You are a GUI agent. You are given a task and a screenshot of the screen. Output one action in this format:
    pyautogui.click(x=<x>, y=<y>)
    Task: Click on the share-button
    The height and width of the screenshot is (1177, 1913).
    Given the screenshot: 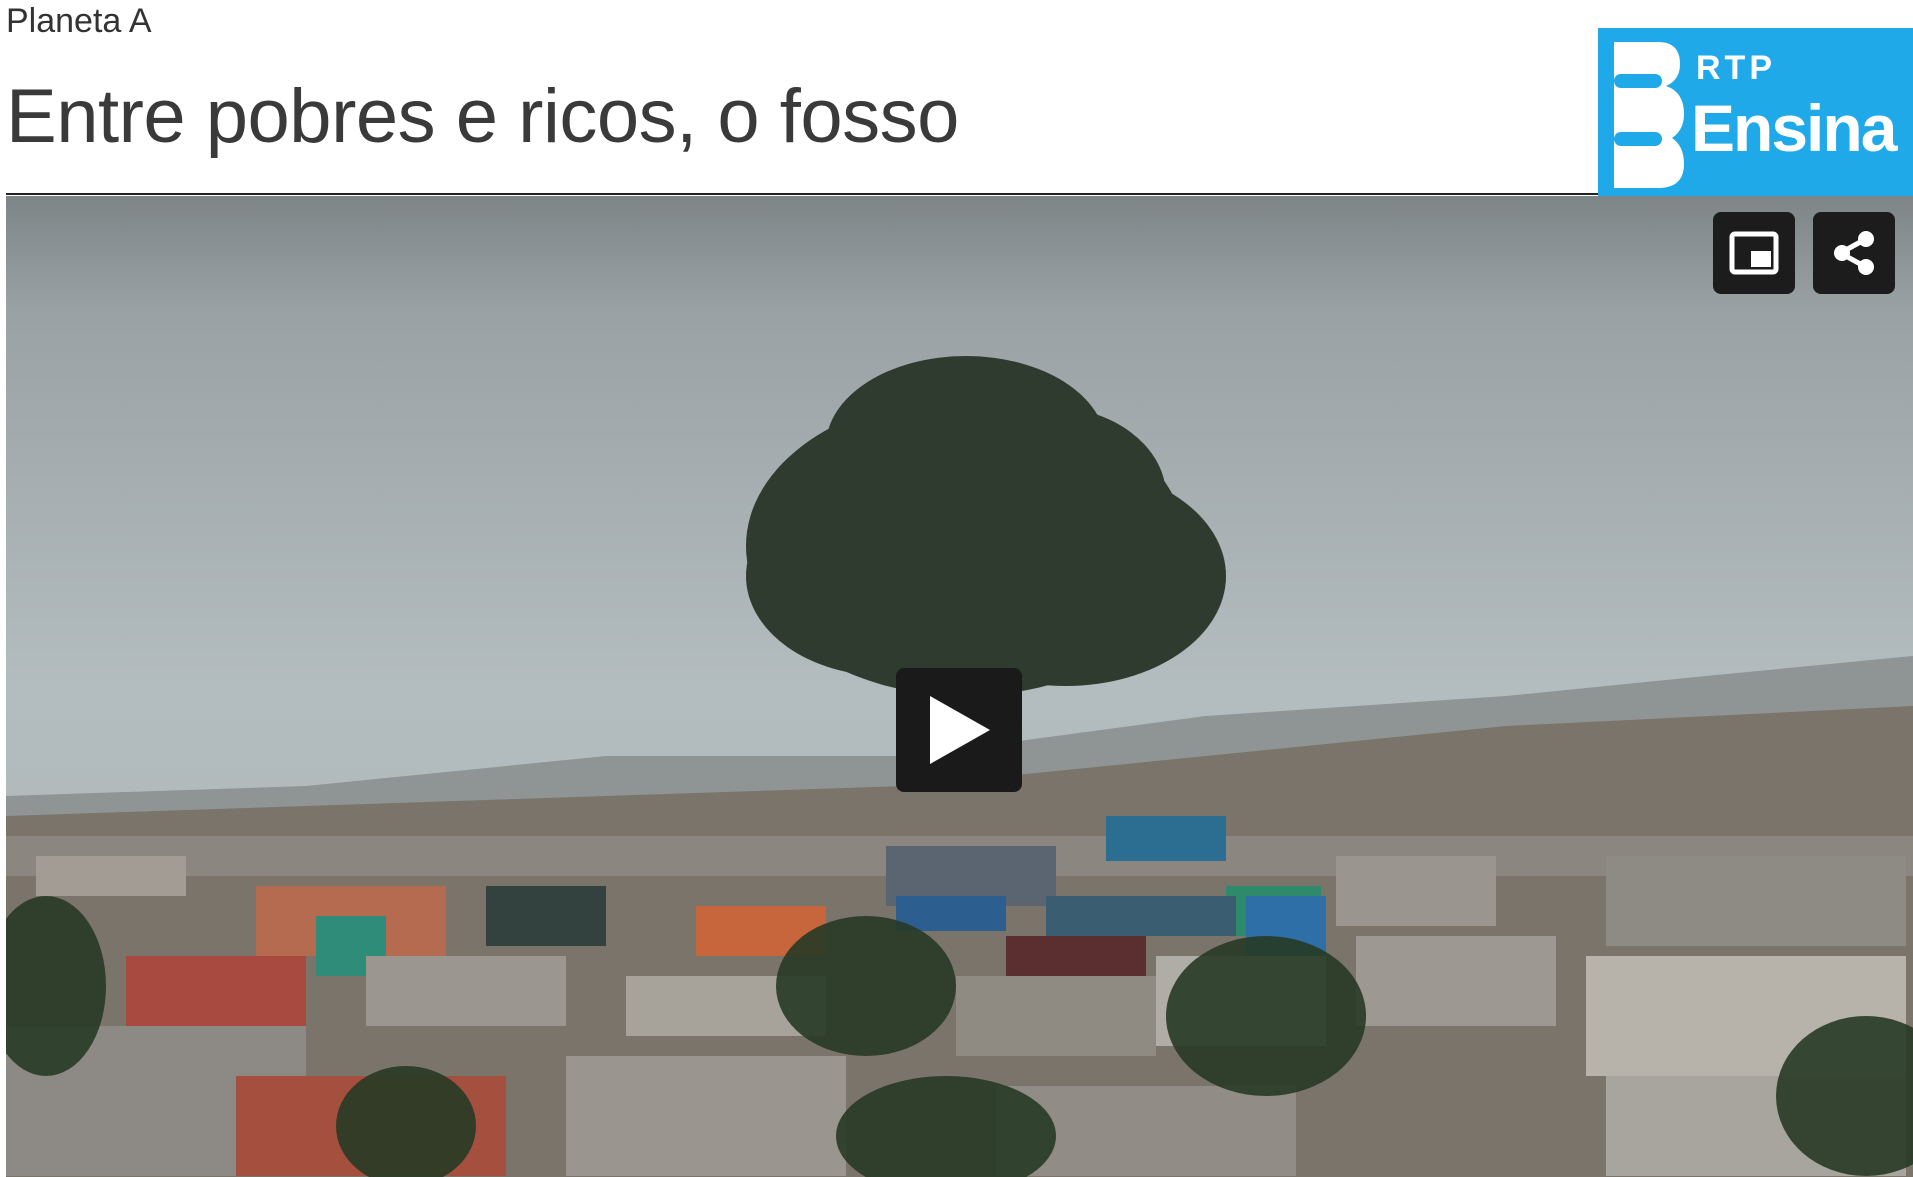 What is the action you would take?
    pyautogui.click(x=1854, y=253)
    